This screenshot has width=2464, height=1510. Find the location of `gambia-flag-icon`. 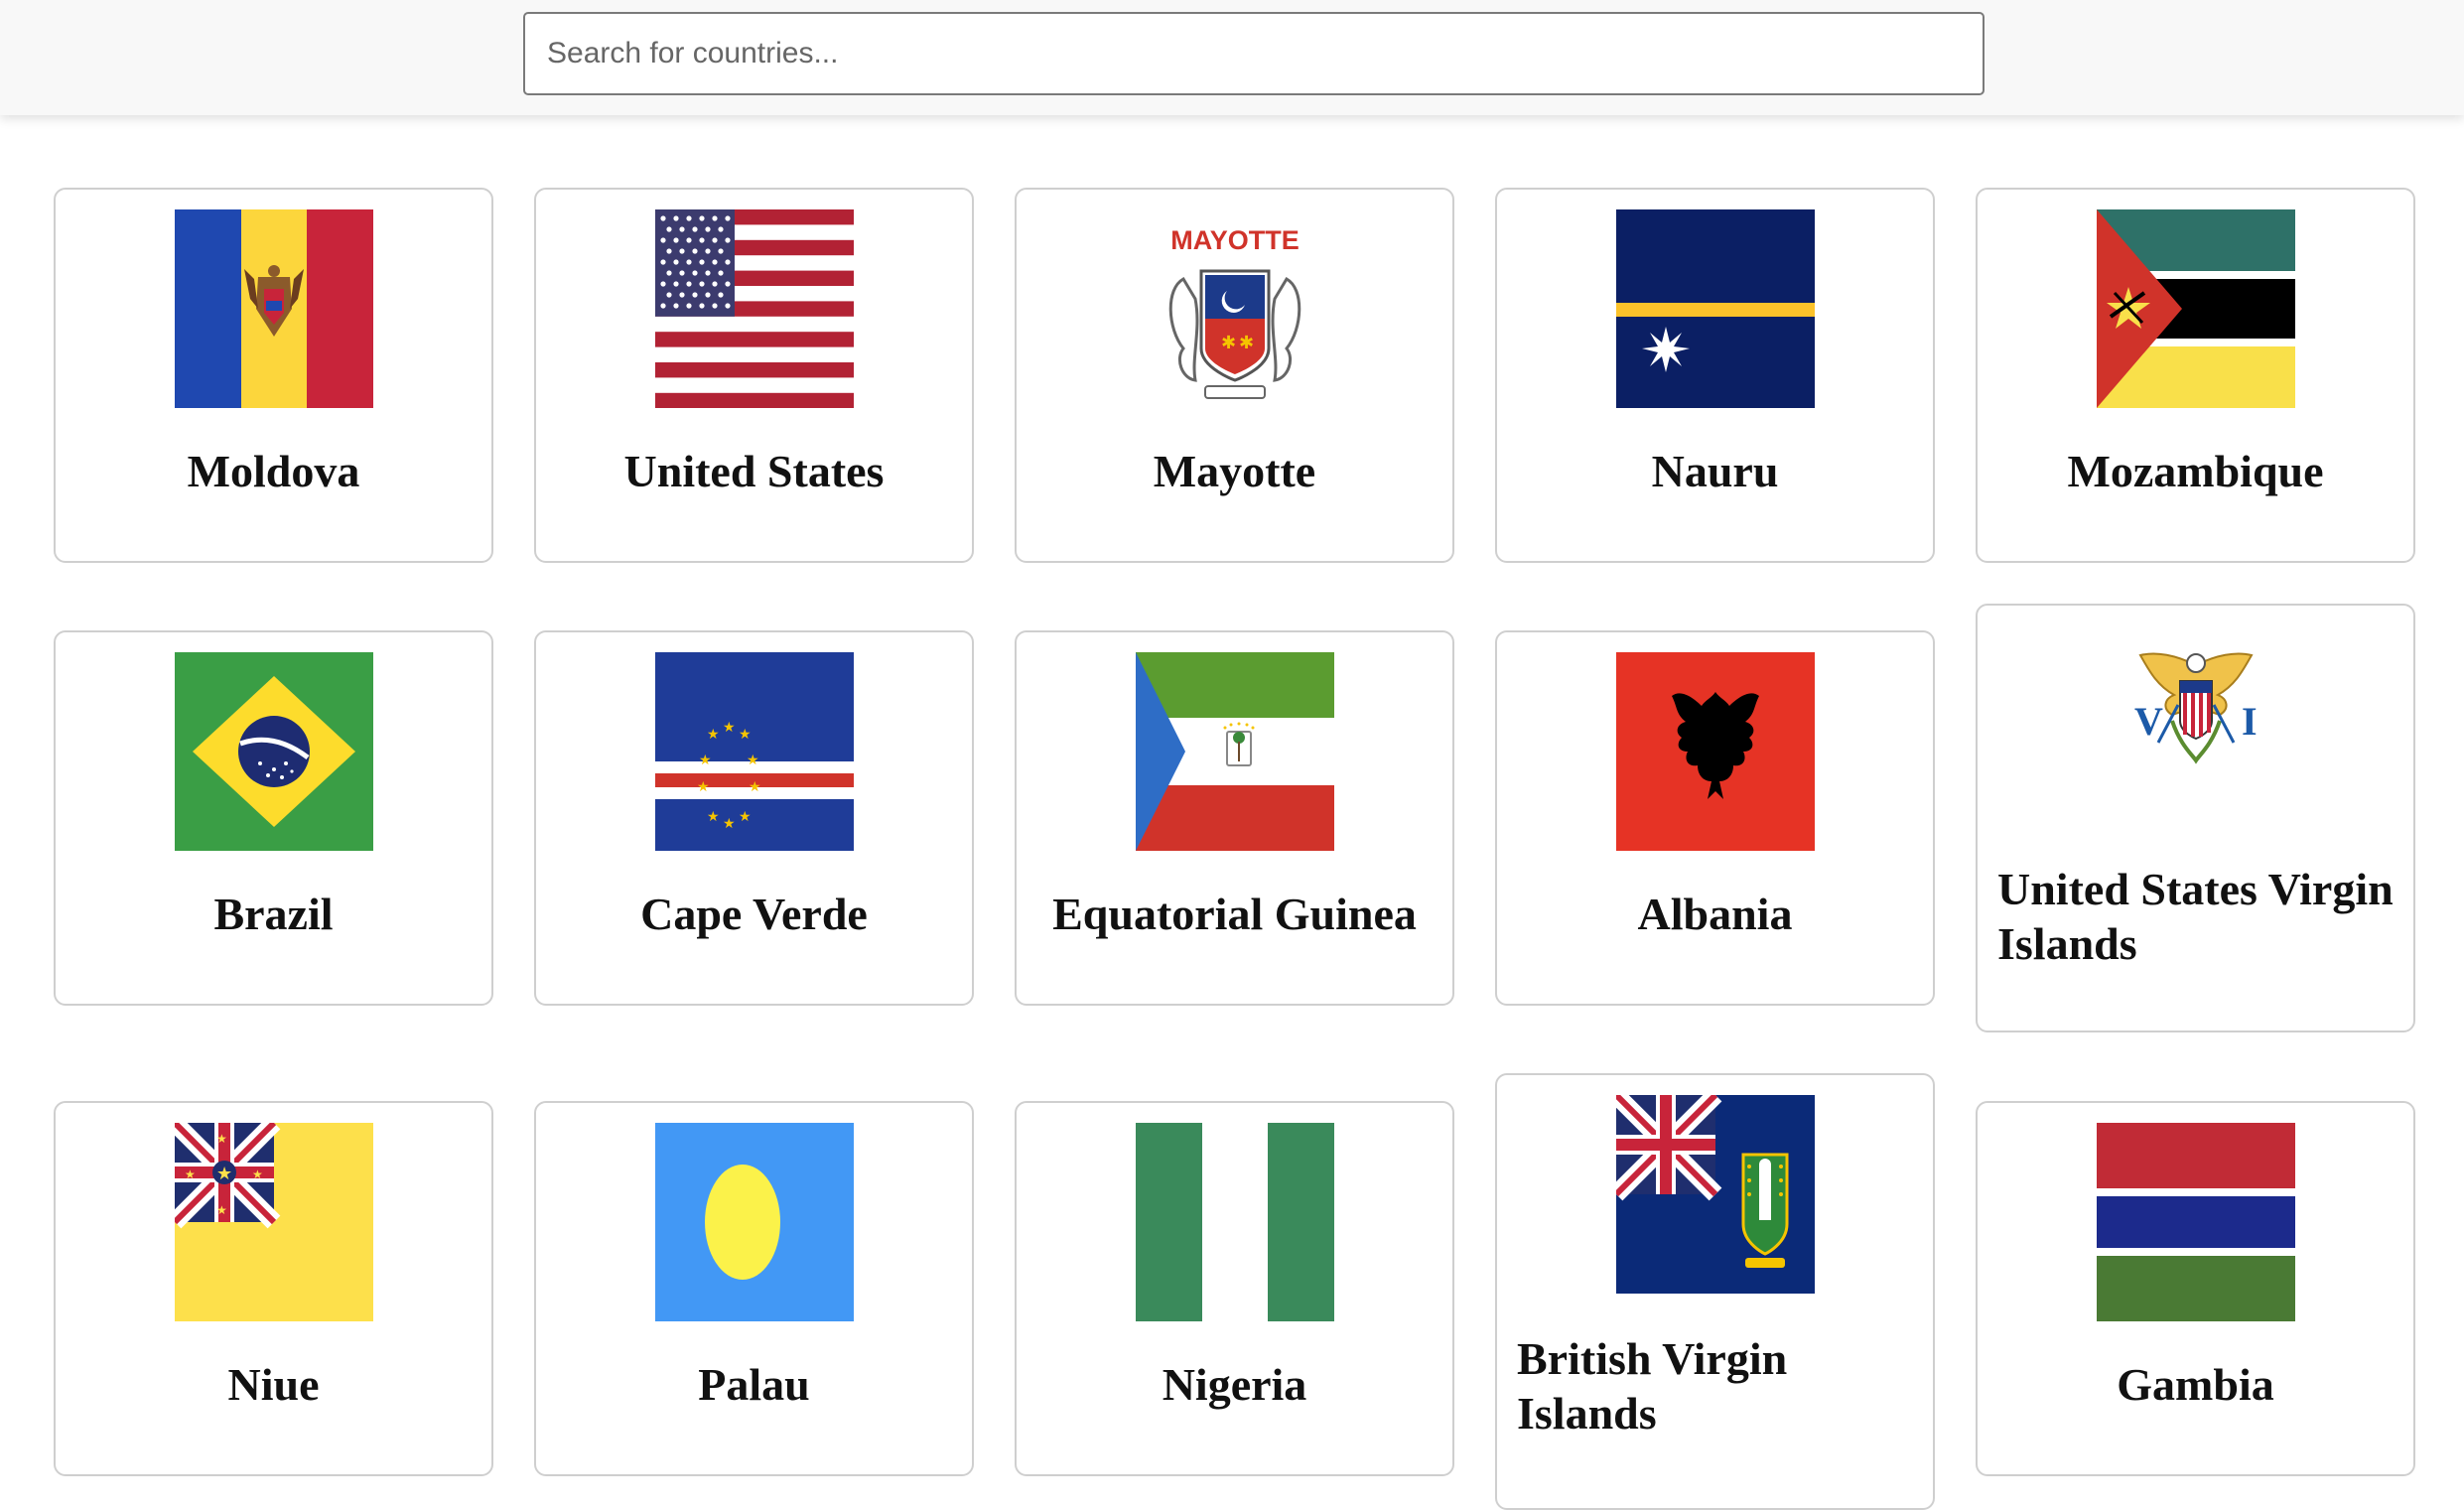

gambia-flag-icon is located at coordinates (2195, 1222).